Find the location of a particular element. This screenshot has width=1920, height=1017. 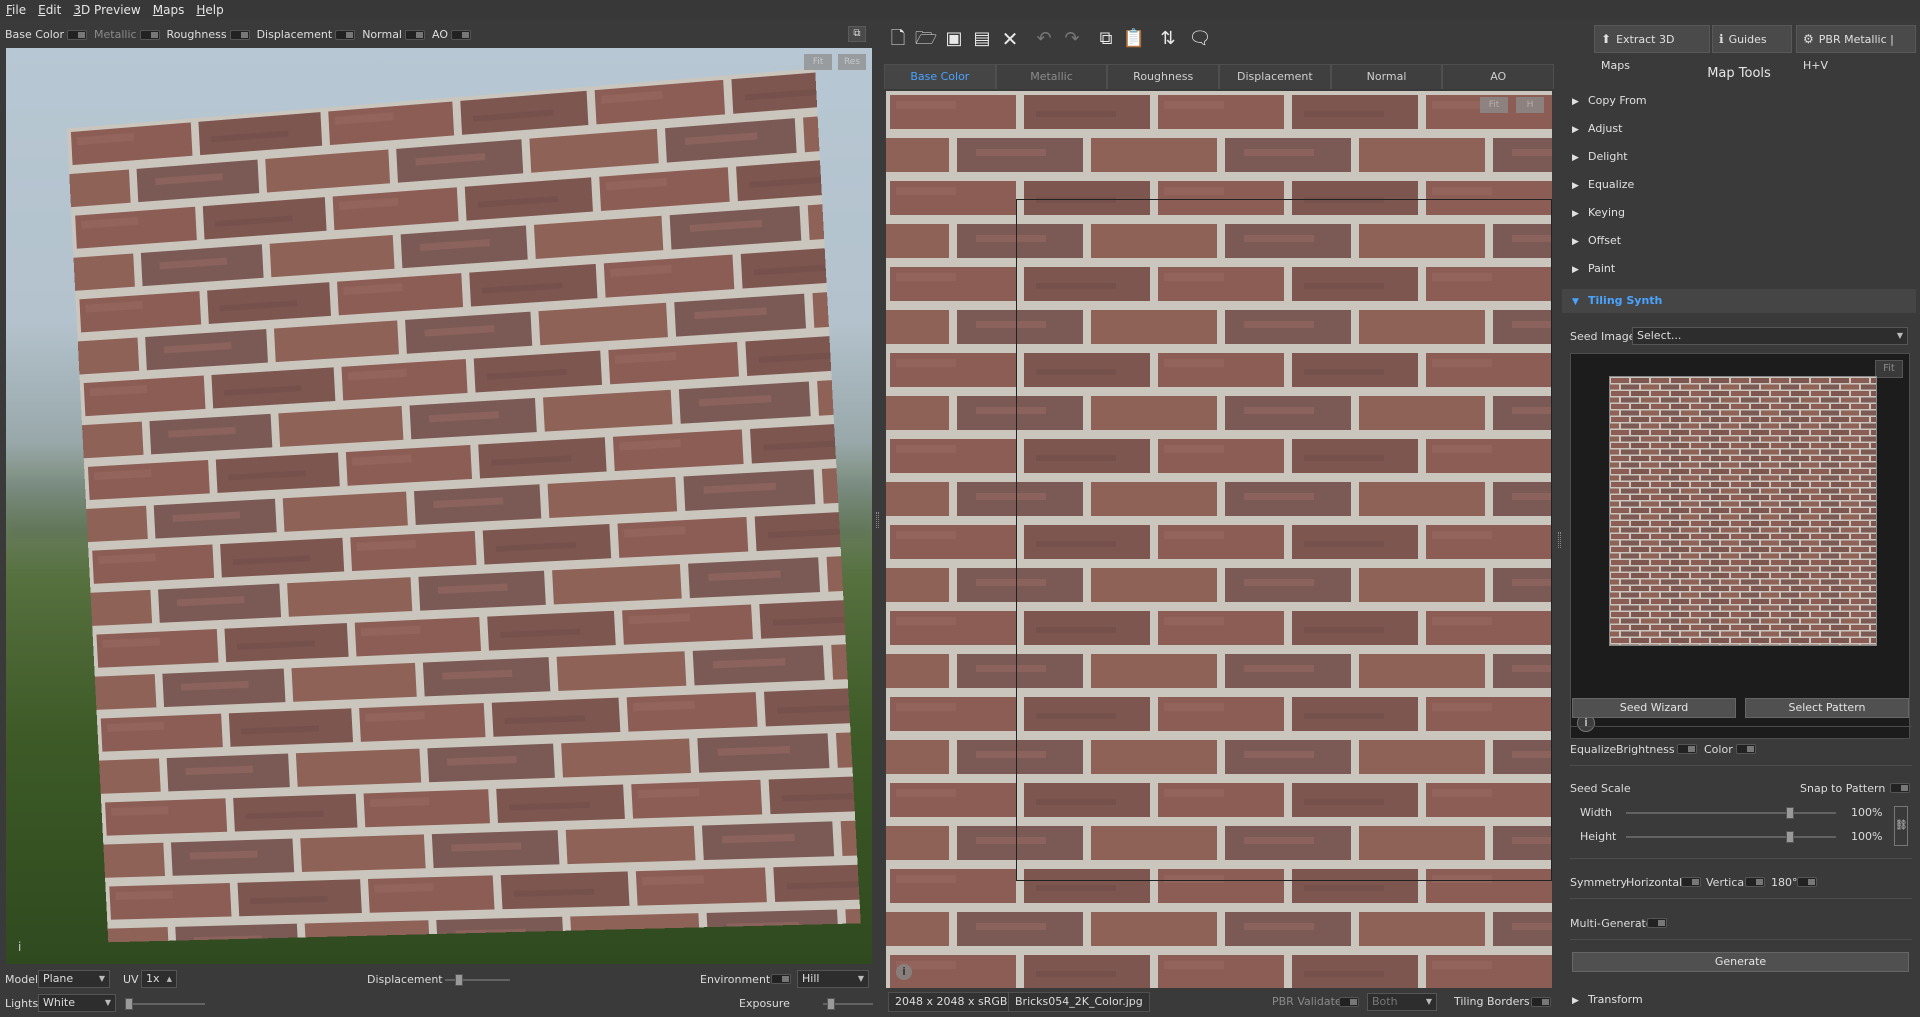

lights-select: White ▼ is located at coordinates (77, 1003).